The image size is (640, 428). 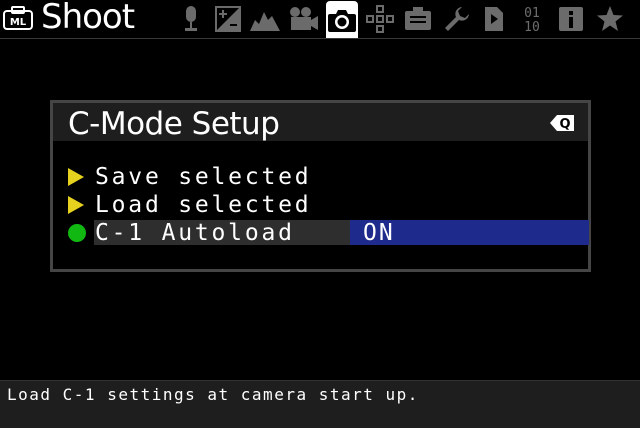 I want to click on dialog-header: C-Mode Setup Q, so click(x=320, y=122).